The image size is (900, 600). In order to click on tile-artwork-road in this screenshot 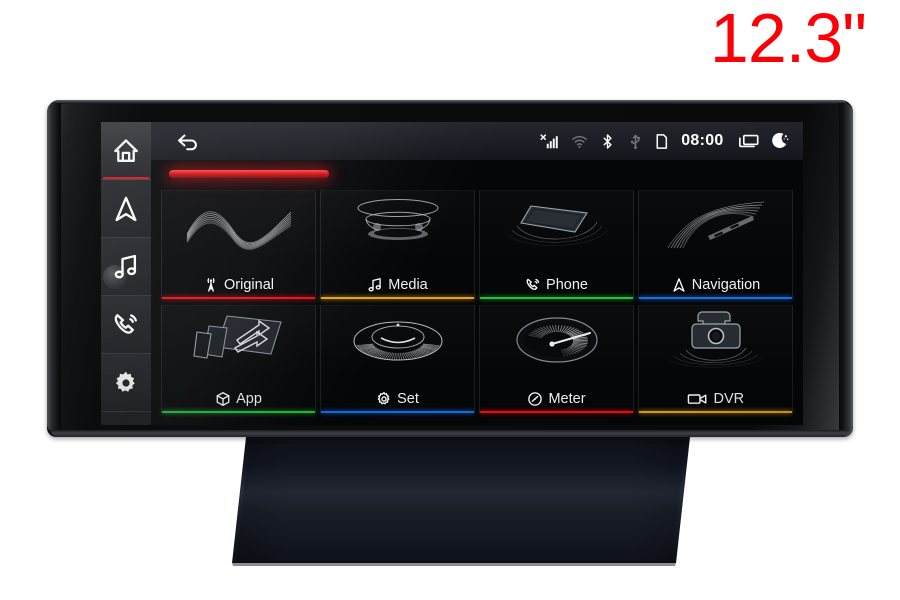, I will do `click(715, 224)`.